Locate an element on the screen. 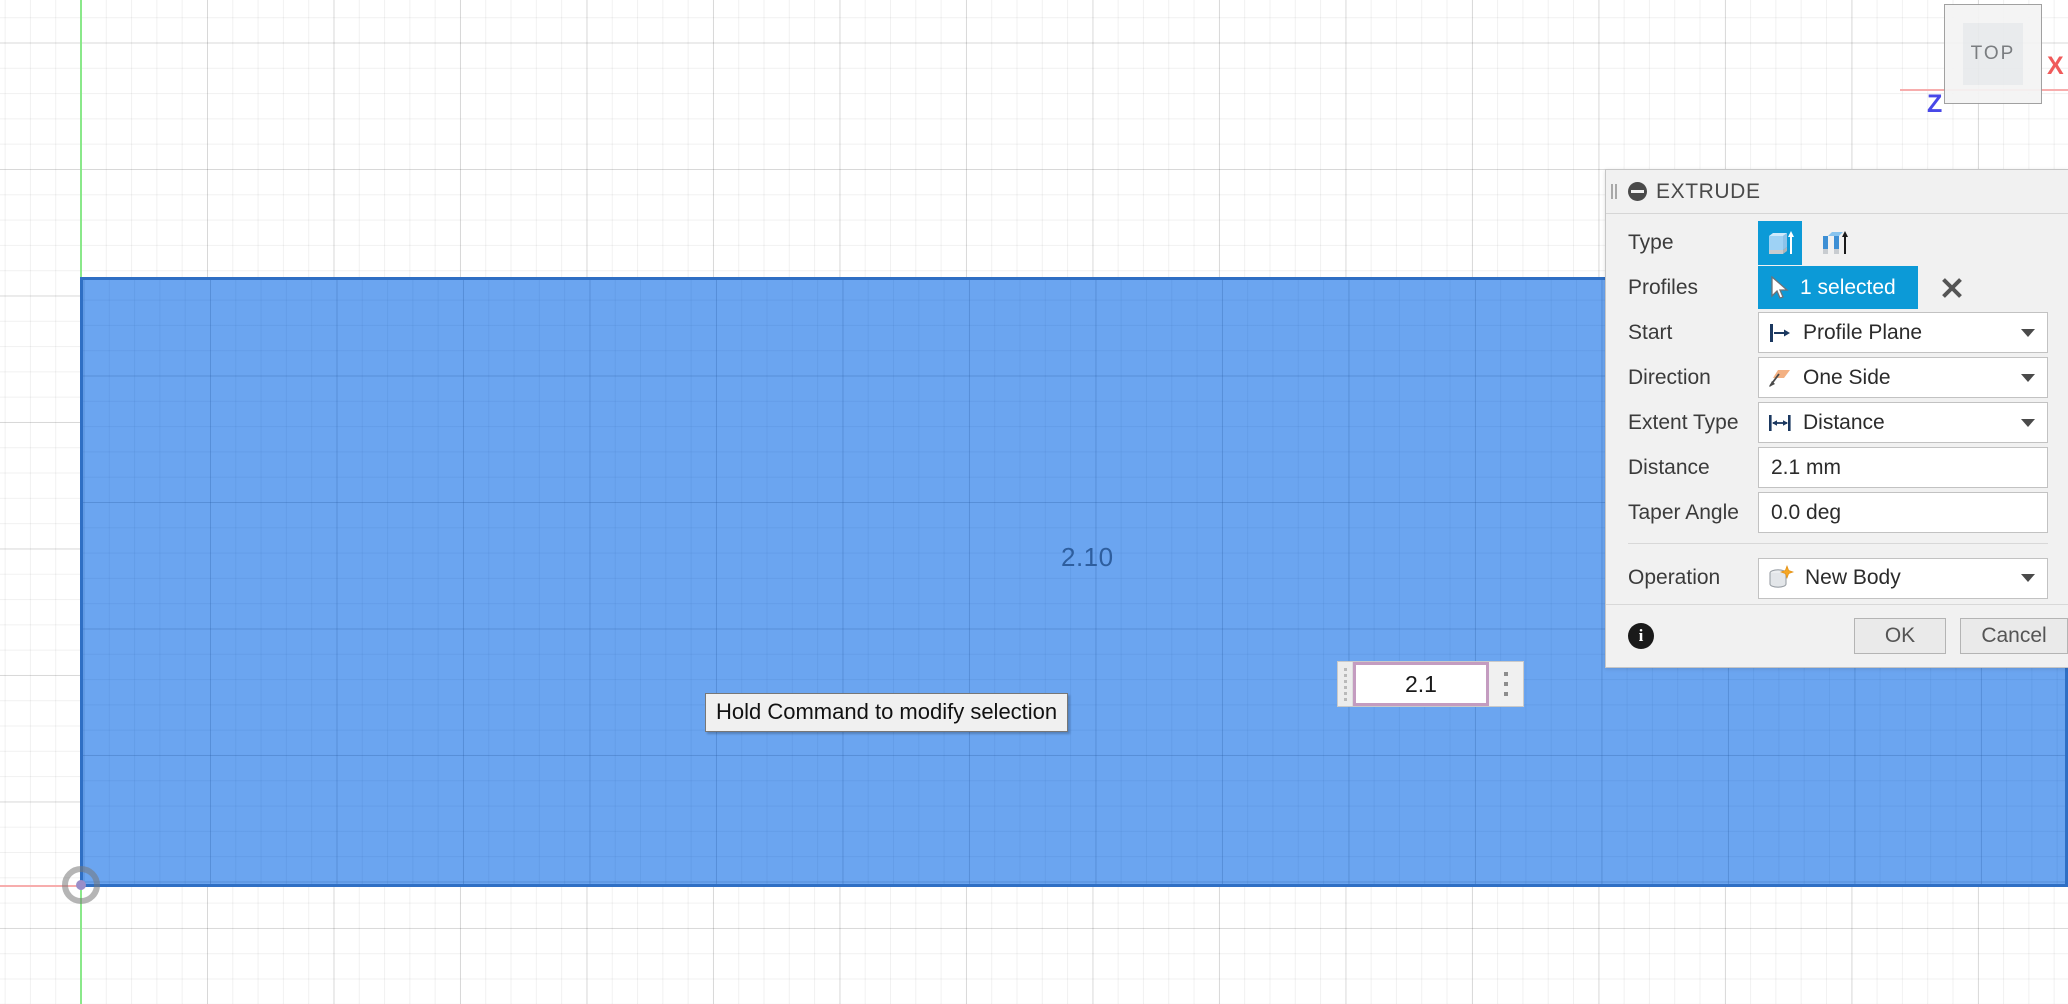 The image size is (2068, 1004). row-label-operation: Operation is located at coordinates (1674, 577).